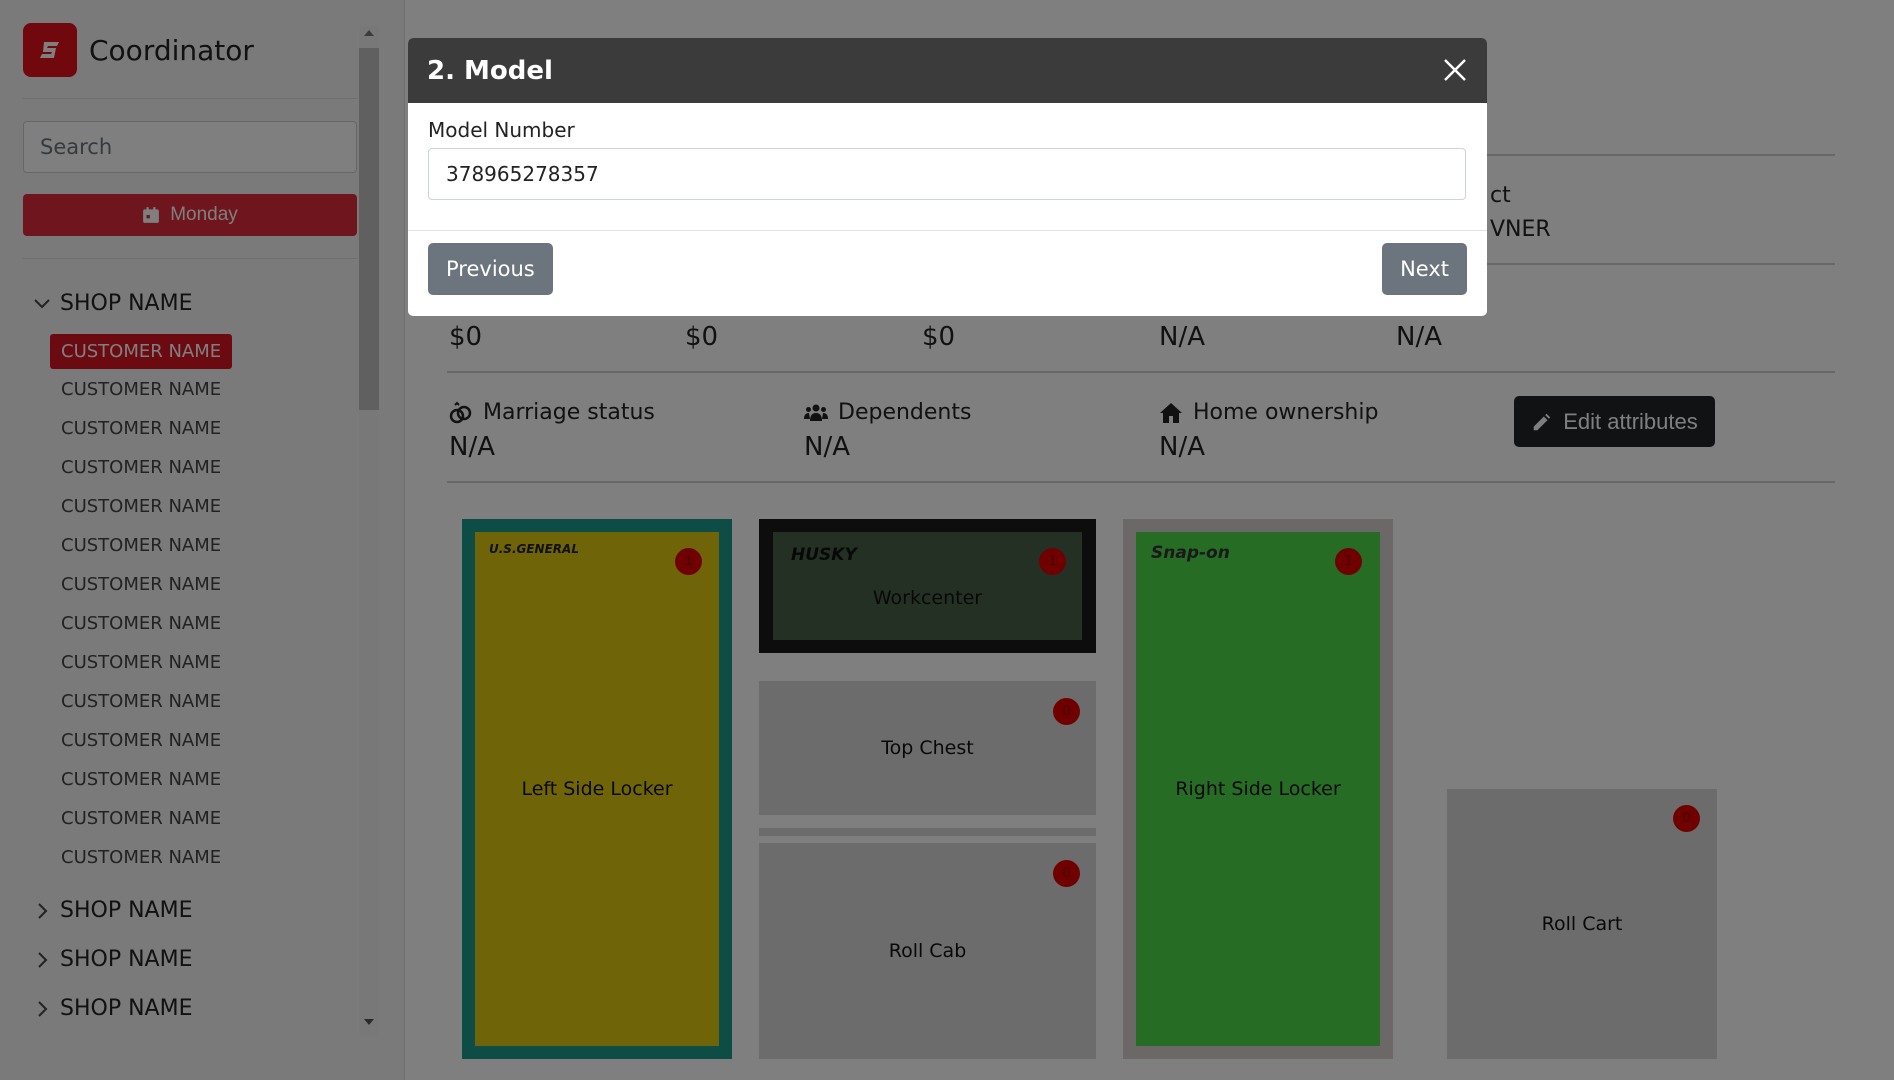  Describe the element at coordinates (947, 174) in the screenshot. I see `model-number-input` at that location.